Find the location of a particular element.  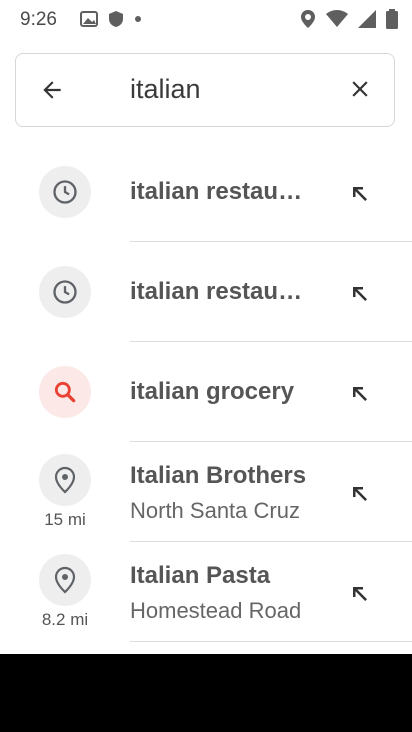

divider is located at coordinates (271, 641).